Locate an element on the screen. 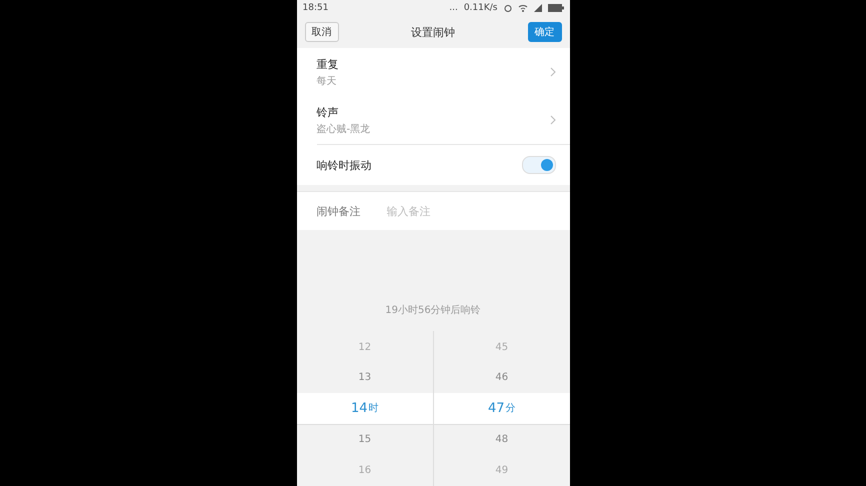 Image resolution: width=866 pixels, height=486 pixels. signal-icon is located at coordinates (538, 8).